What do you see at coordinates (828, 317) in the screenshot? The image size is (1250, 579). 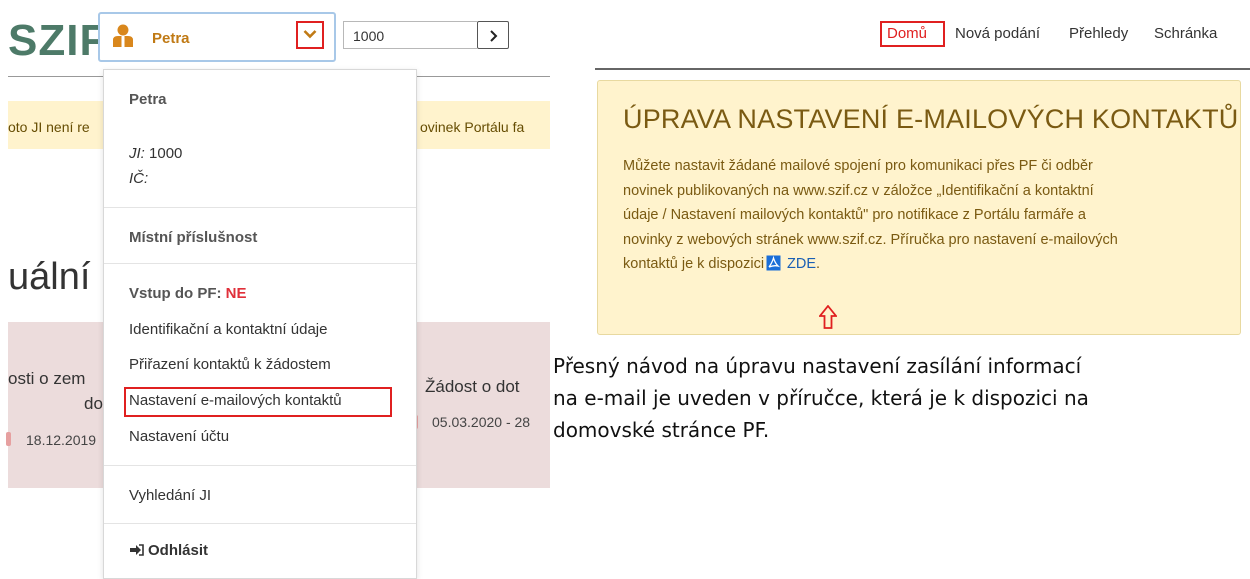 I see `arrow-up-icon` at bounding box center [828, 317].